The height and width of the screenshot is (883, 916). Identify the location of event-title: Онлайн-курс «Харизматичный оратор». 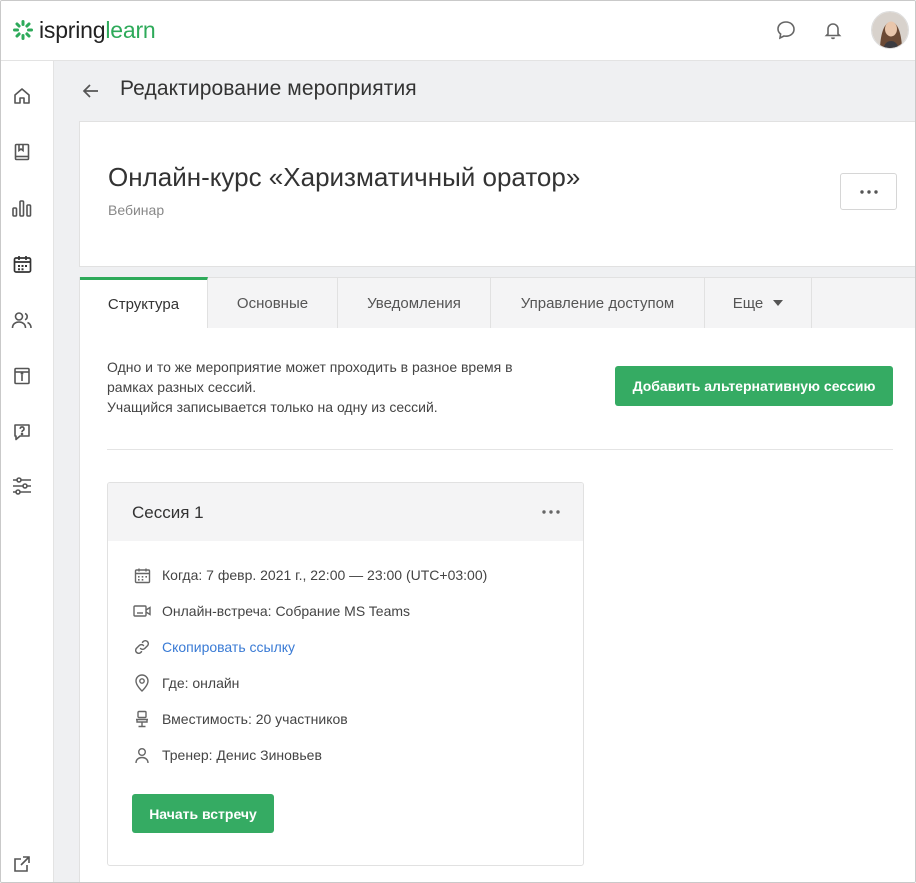
(344, 177).